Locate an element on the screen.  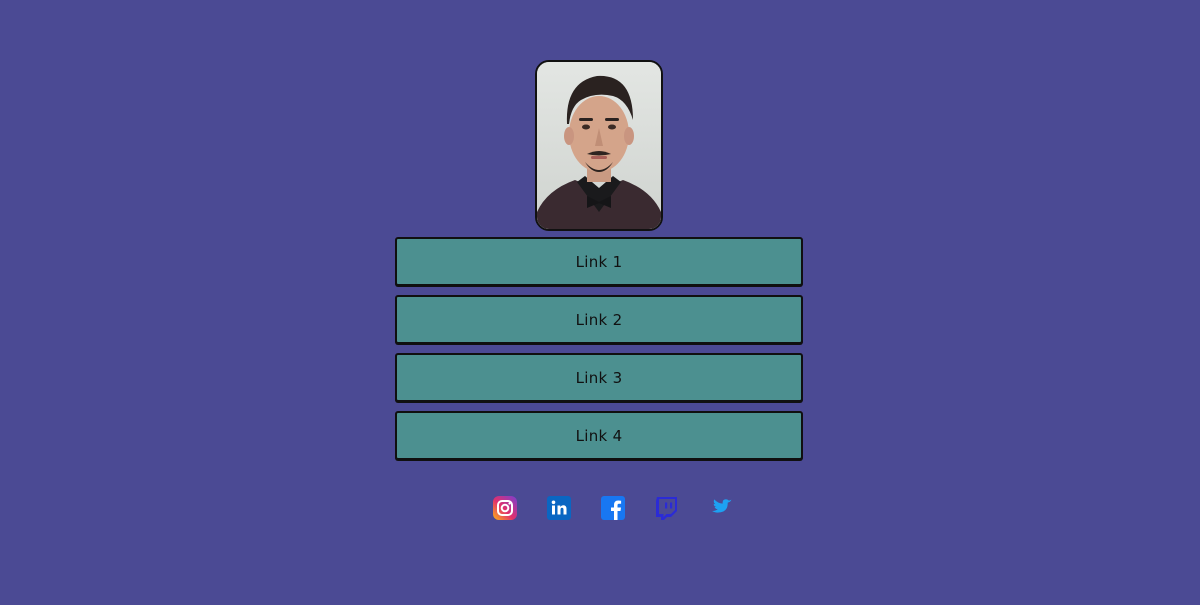
social-links is located at coordinates (613, 508).